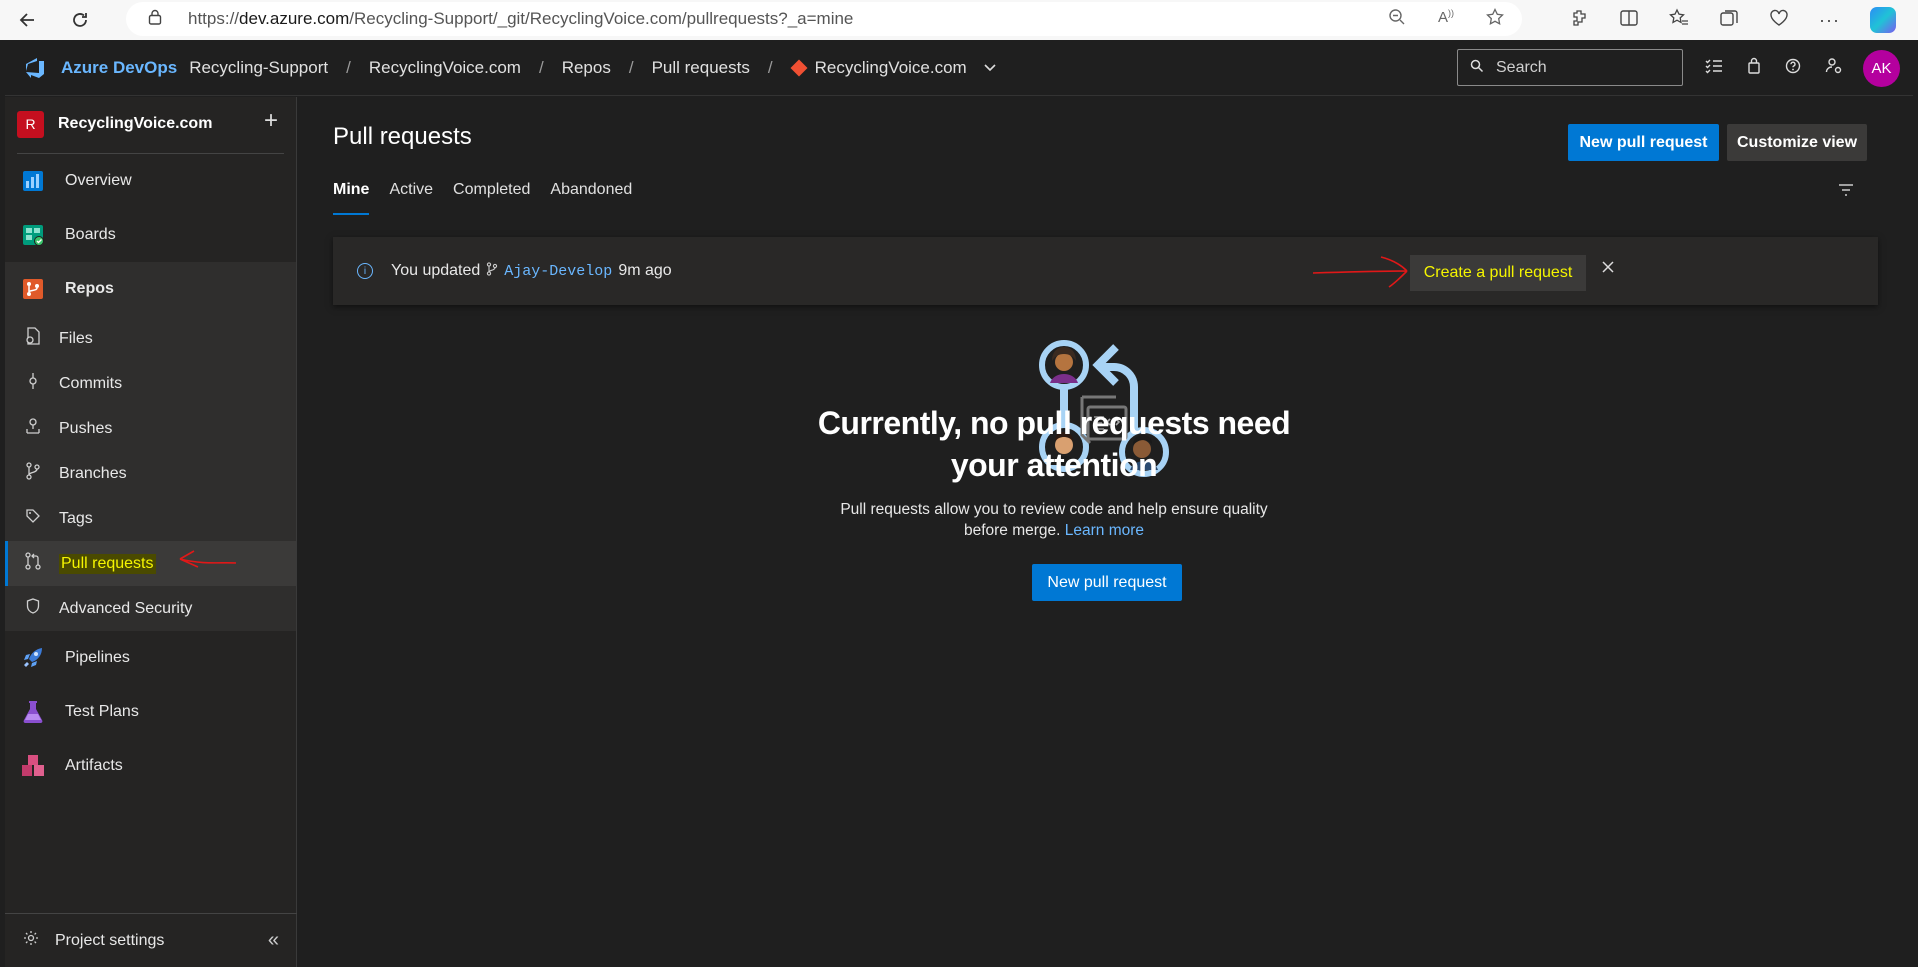  Describe the element at coordinates (491, 197) in the screenshot. I see `tab-completed: Completed` at that location.